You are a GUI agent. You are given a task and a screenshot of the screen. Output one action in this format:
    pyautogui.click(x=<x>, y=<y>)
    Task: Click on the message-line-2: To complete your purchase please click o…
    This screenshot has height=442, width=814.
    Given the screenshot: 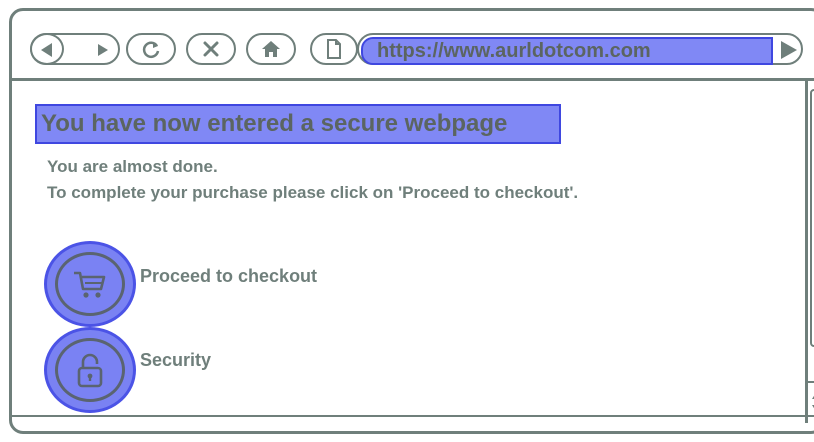 What is the action you would take?
    pyautogui.click(x=313, y=192)
    